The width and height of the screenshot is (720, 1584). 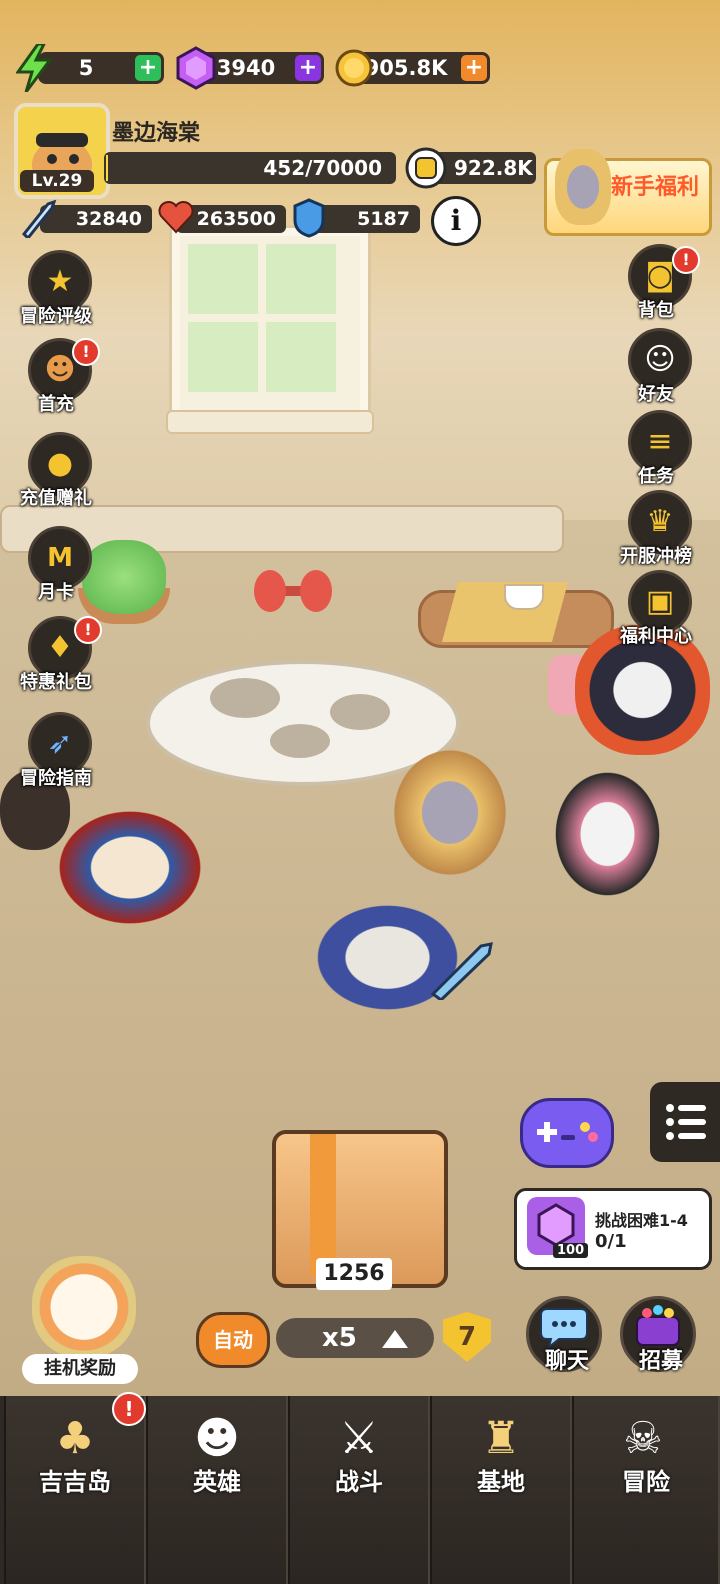 I want to click on gamepad-icon, so click(x=567, y=1132).